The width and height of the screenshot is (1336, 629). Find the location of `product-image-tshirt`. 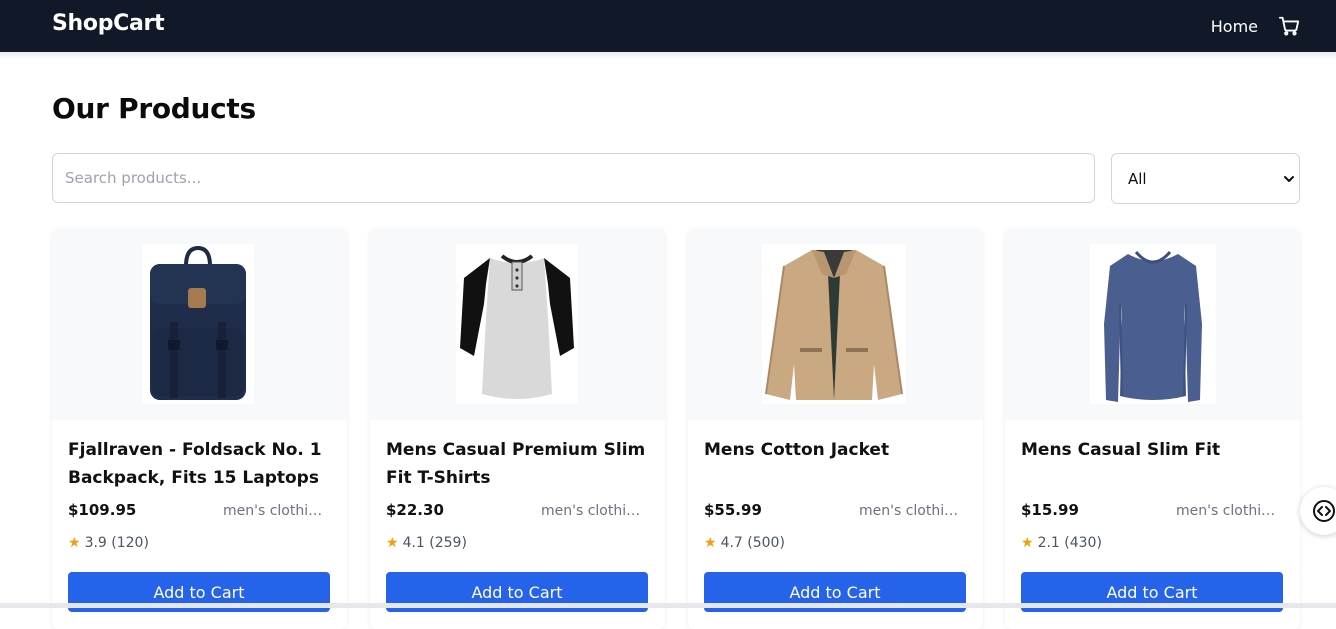

product-image-tshirt is located at coordinates (517, 324).